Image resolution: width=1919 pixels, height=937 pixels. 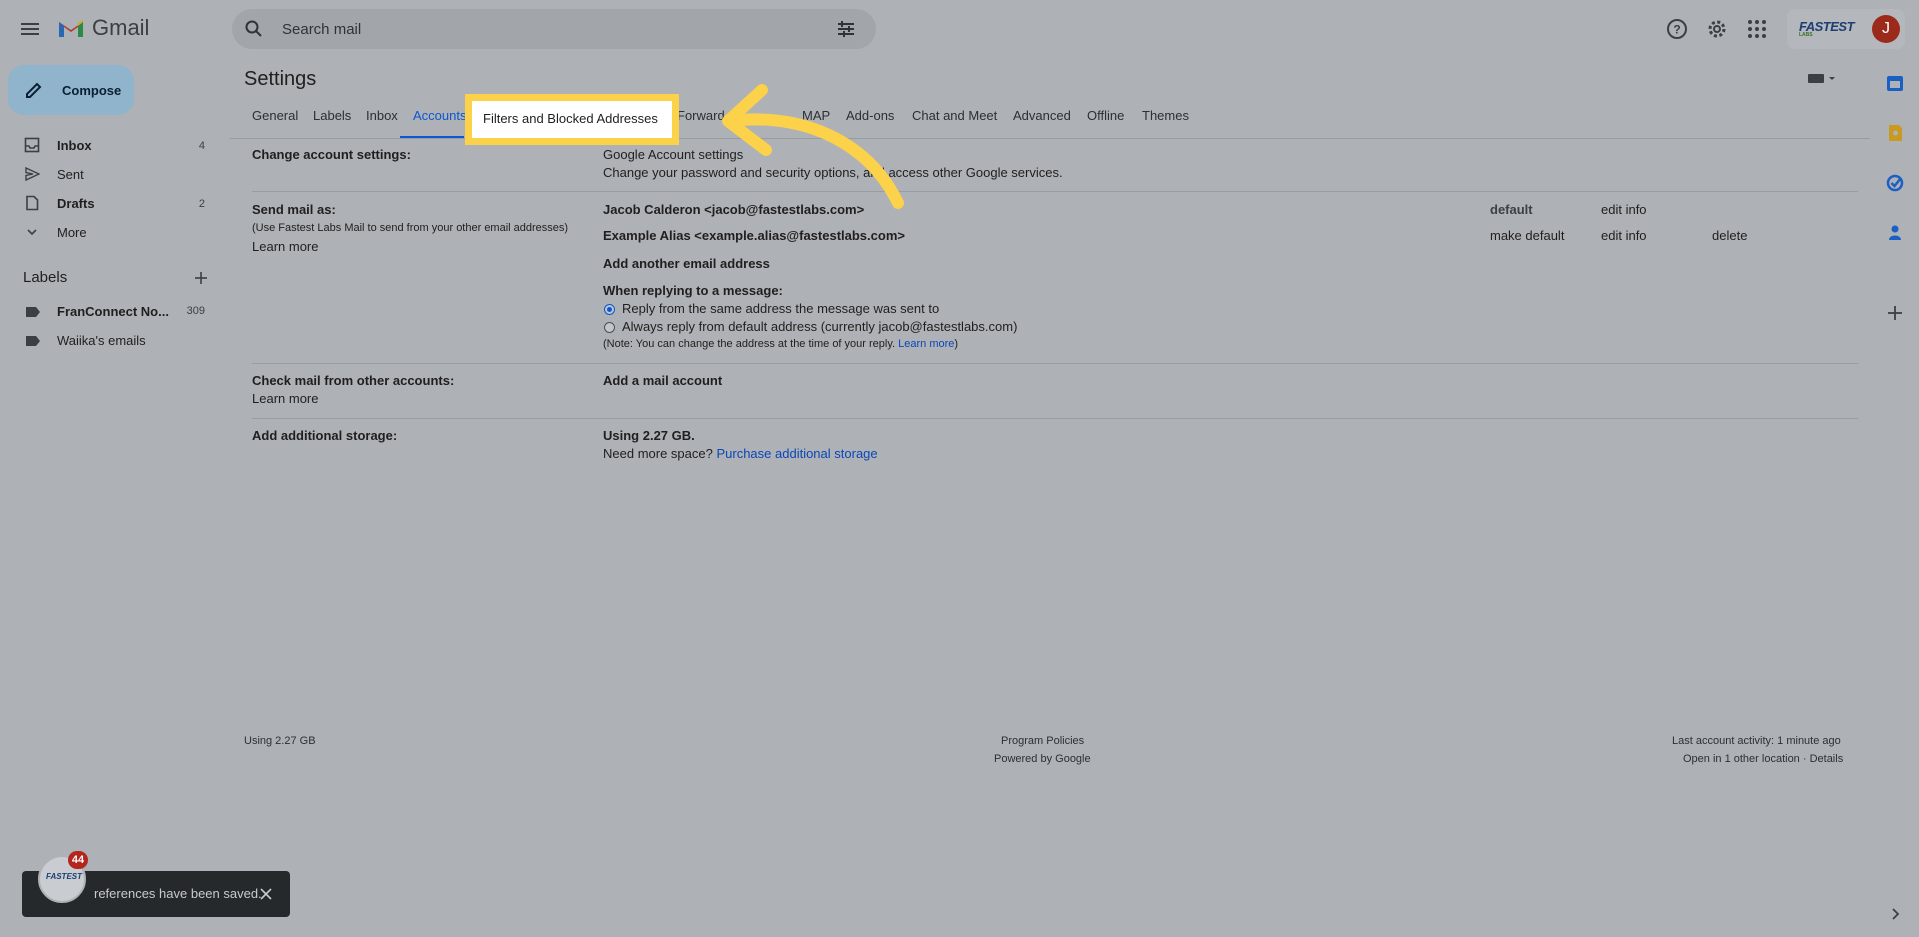 I want to click on pointer-arrow-icon, so click(x=813, y=146).